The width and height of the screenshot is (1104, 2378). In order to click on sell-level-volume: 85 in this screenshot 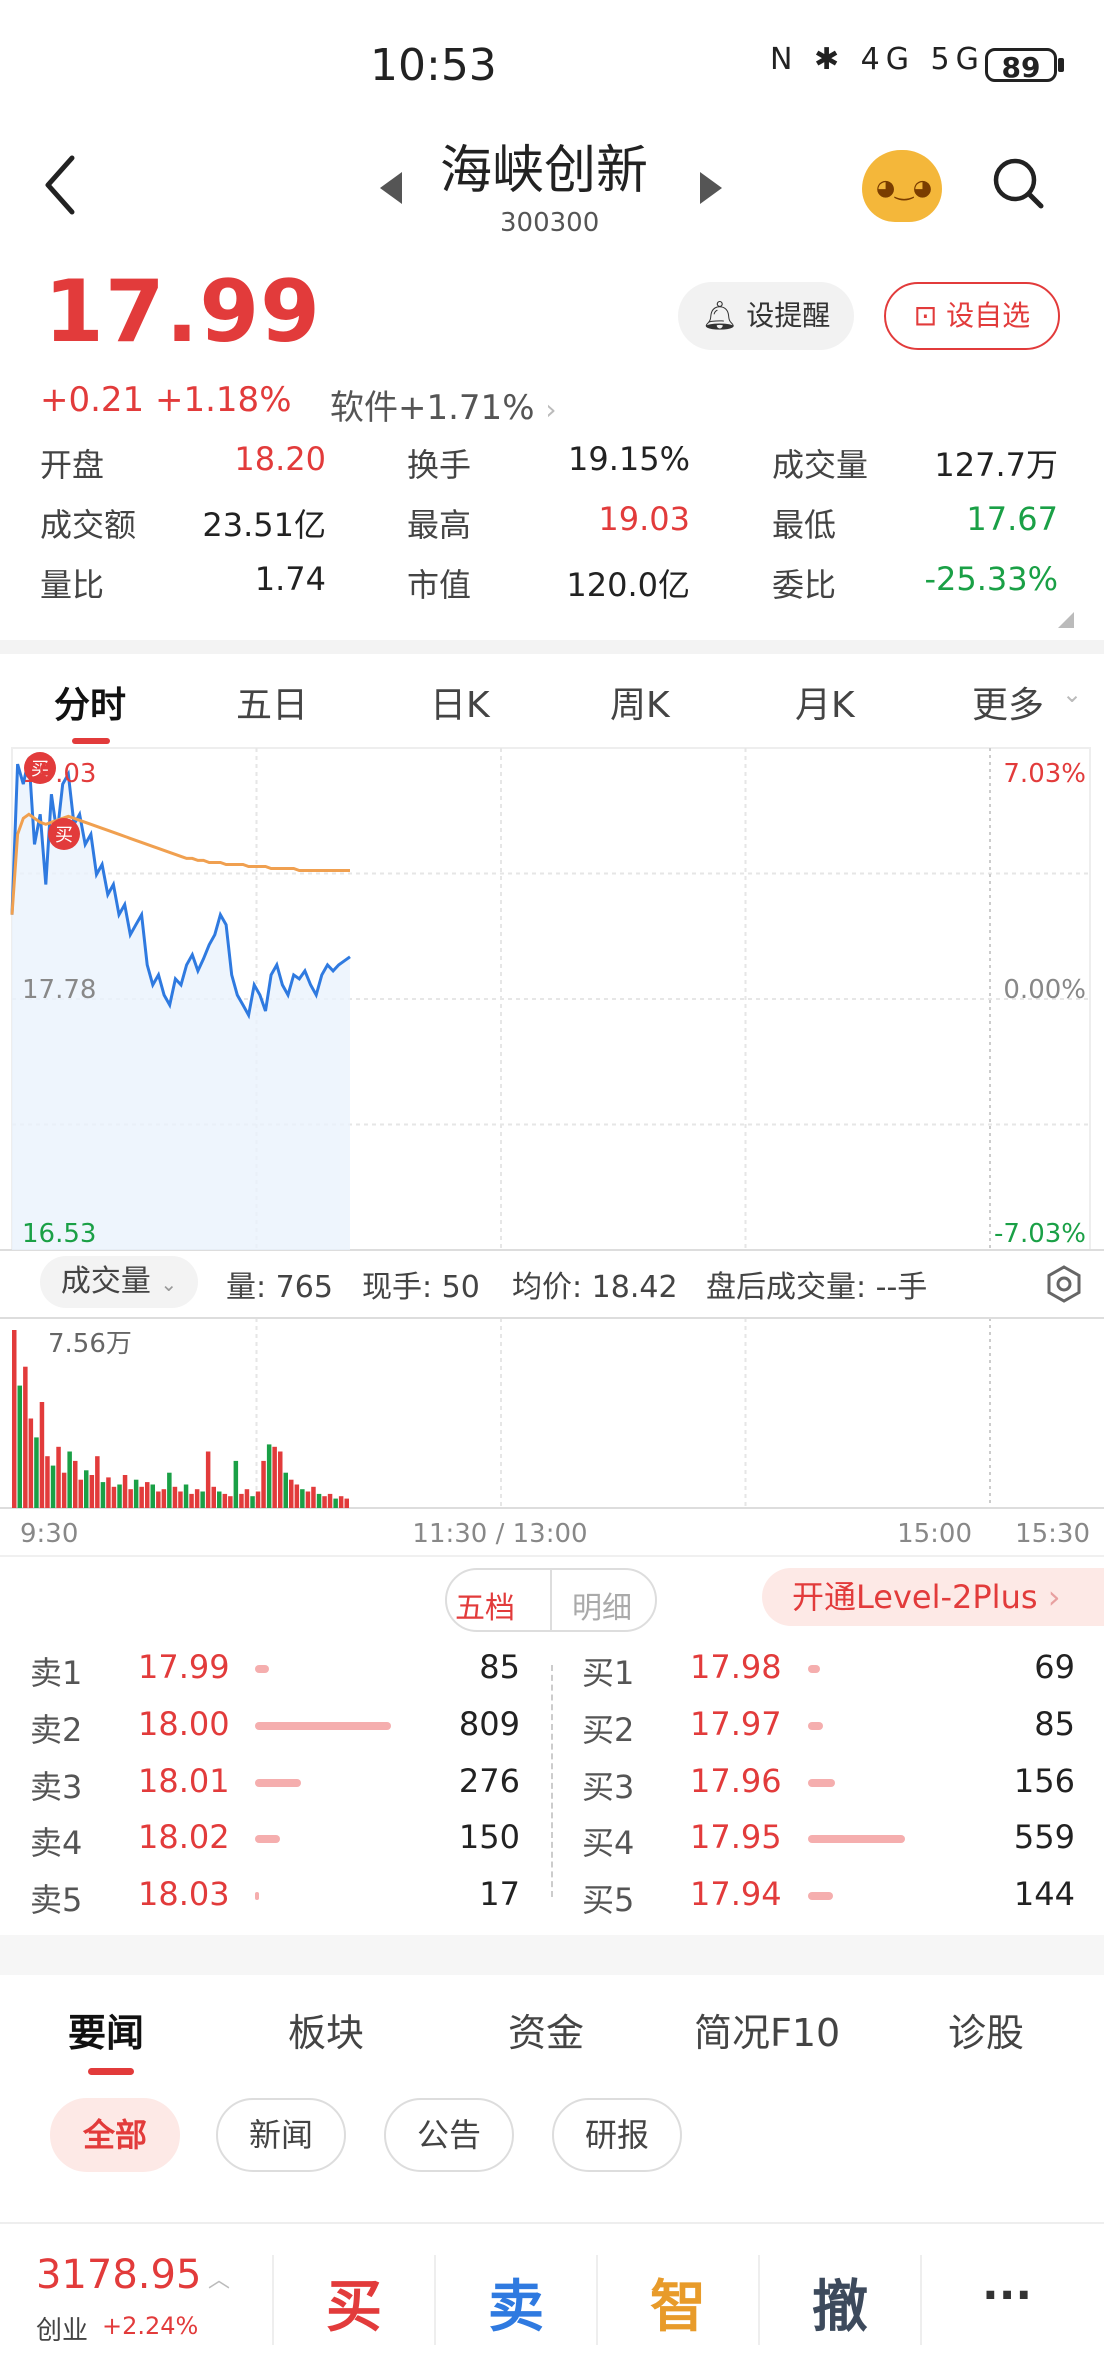, I will do `click(499, 1667)`.